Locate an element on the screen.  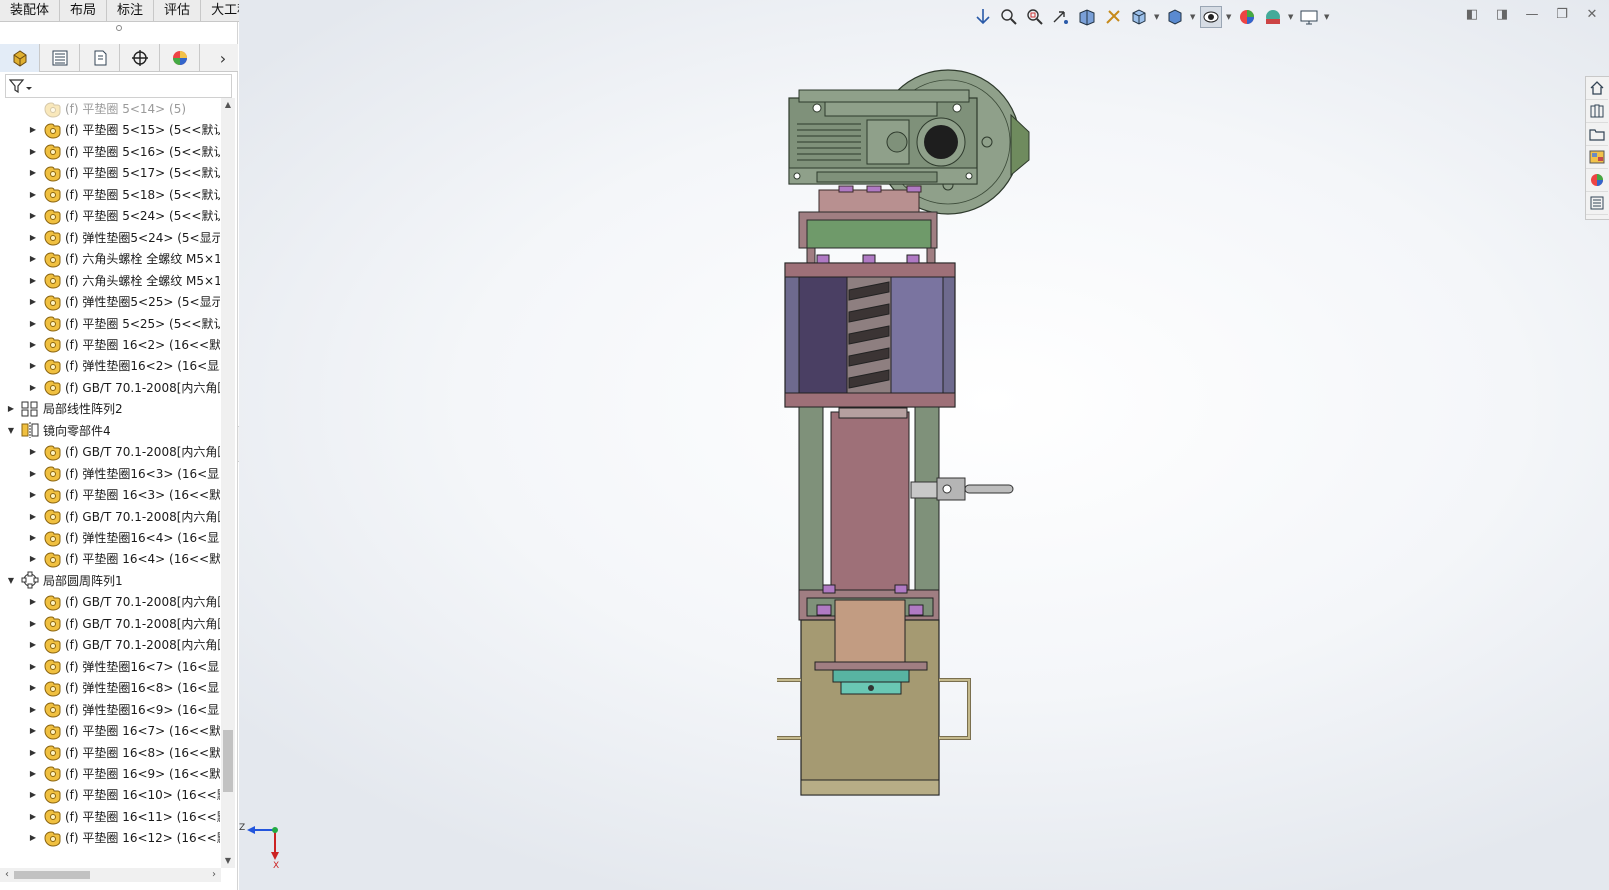
apply-scene-icon is located at coordinates (1273, 17).